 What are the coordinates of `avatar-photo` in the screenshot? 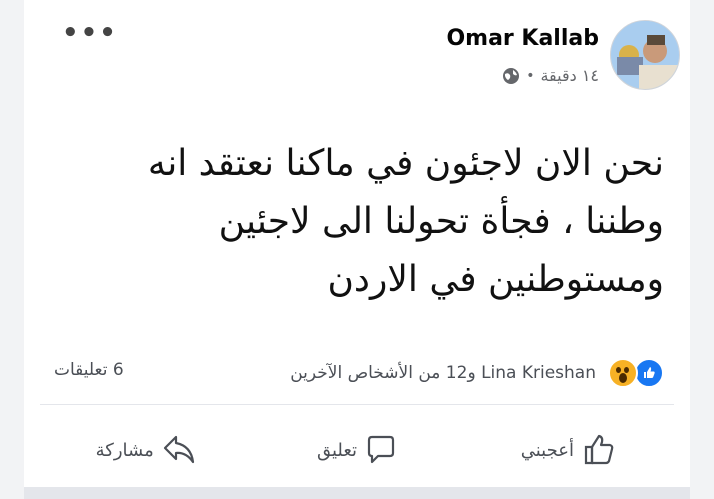 It's located at (645, 55).